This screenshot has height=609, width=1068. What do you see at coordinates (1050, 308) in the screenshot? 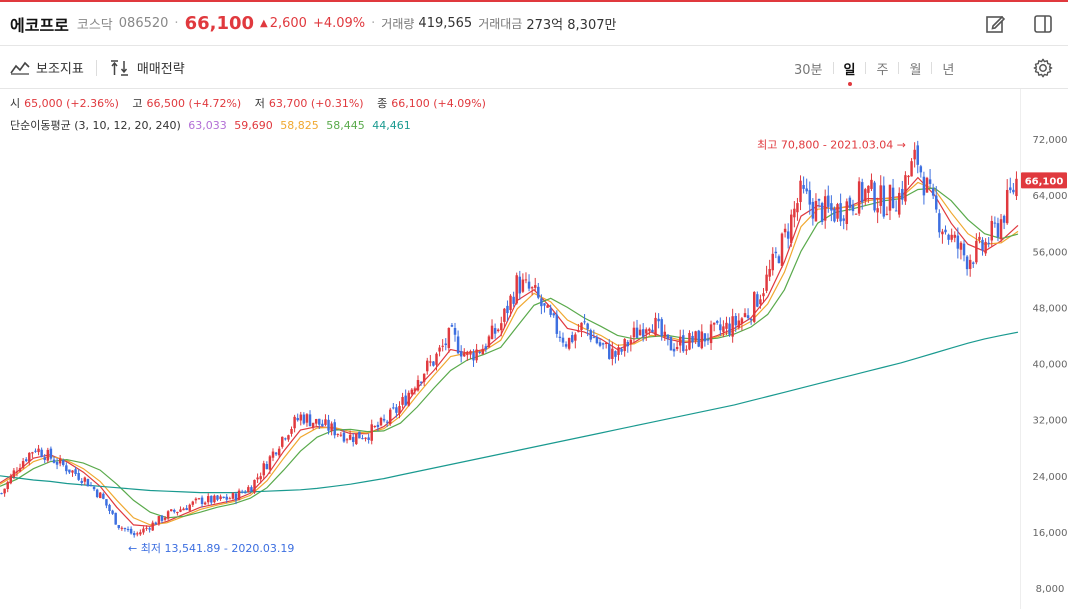
I see `y-tick-label: 48,000` at bounding box center [1050, 308].